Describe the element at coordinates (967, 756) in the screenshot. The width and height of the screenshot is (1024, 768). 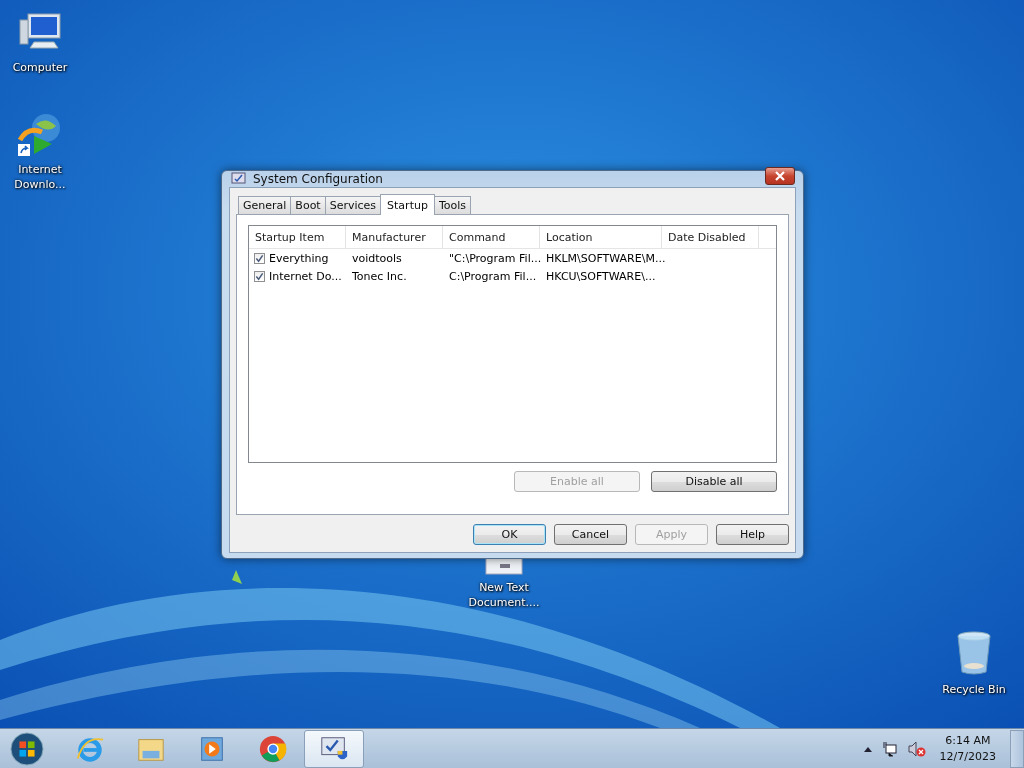
I see `clock-date: 12/7/2023` at that location.